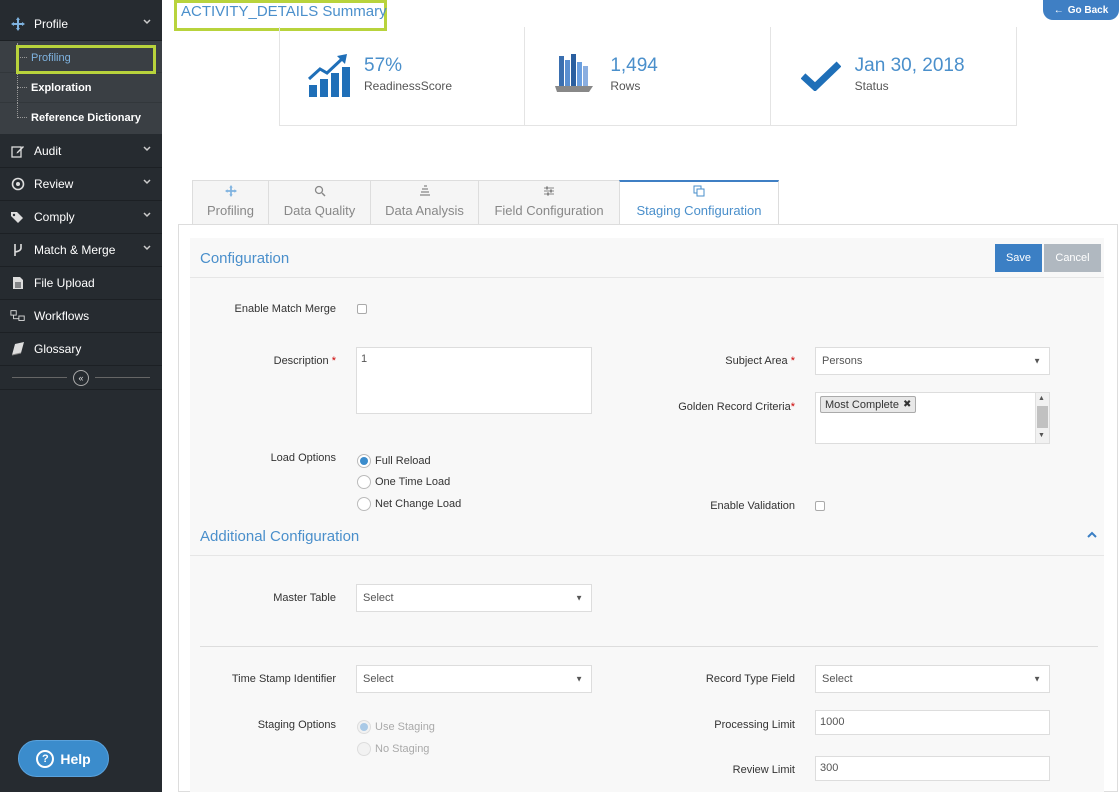 This screenshot has width=1119, height=792. I want to click on review-limit-input: 300, so click(932, 768).